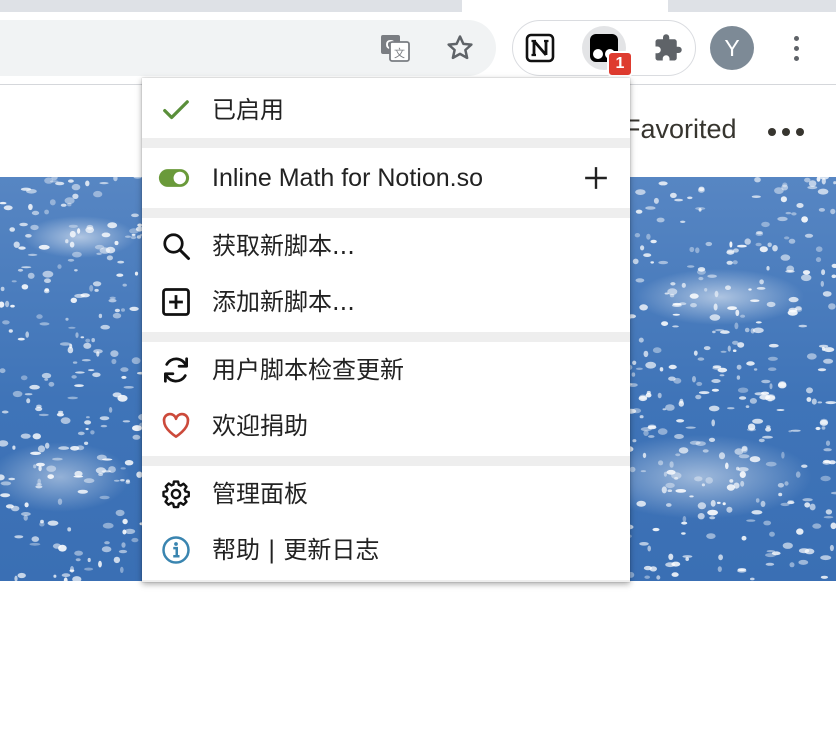 The image size is (836, 746). What do you see at coordinates (680, 129) in the screenshot?
I see `favorited-label: Favorited` at bounding box center [680, 129].